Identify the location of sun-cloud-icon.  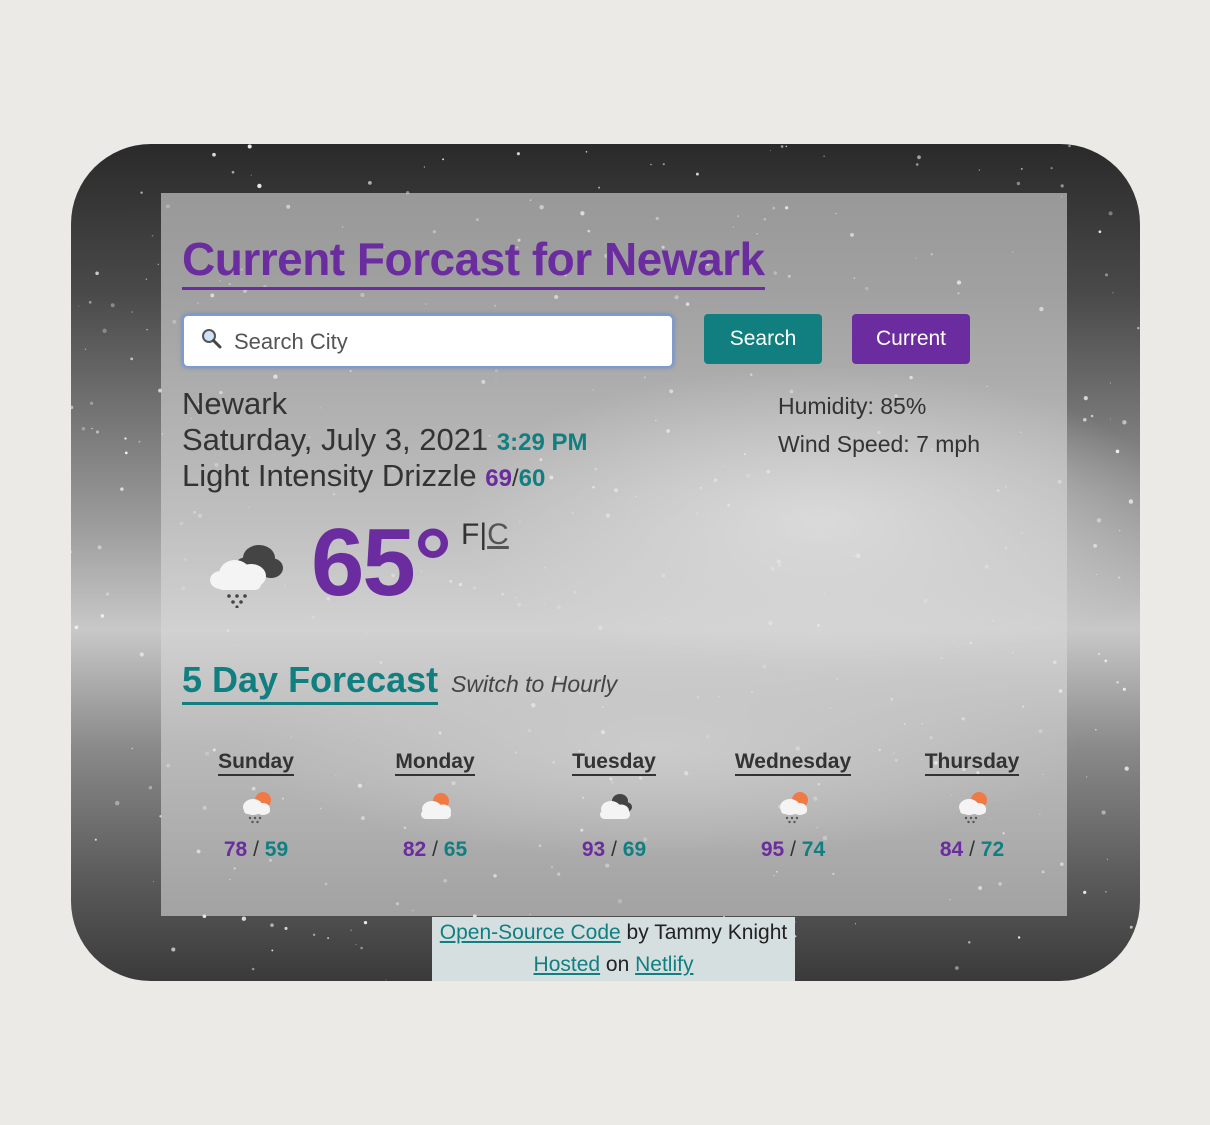
(436, 806).